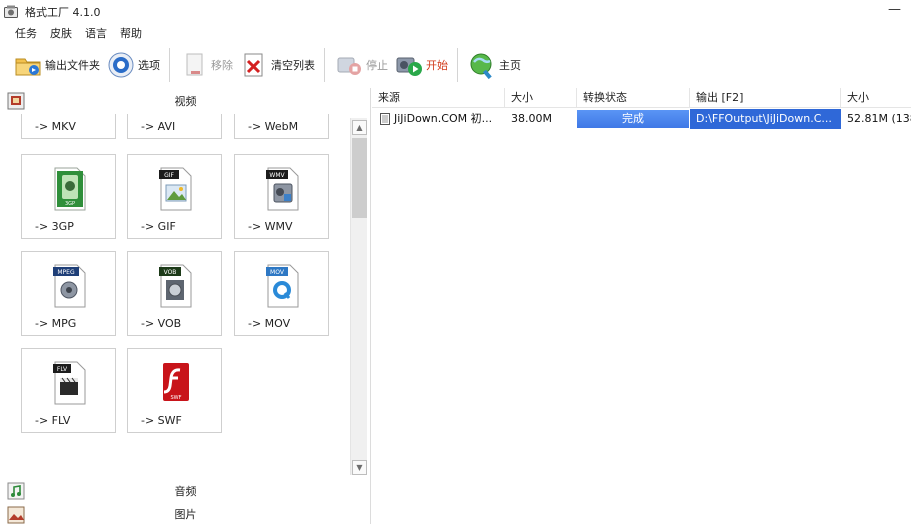 The width and height of the screenshot is (911, 524). I want to click on menu-bar: 任务 皮肤 语言 帮助, so click(77, 33).